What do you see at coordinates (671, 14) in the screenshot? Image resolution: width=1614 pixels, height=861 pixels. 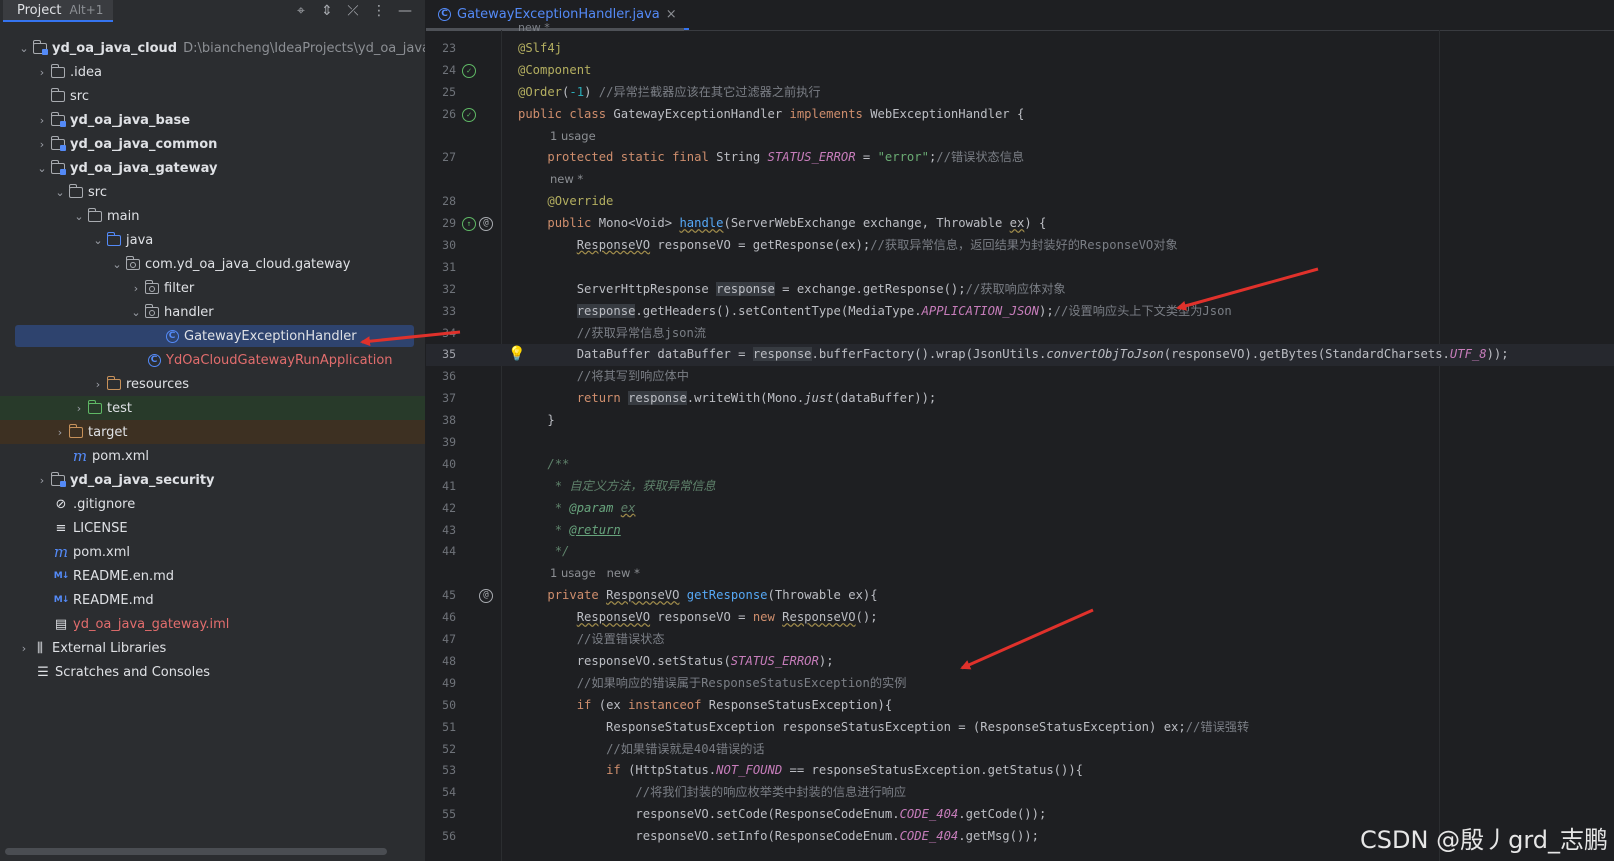 I see `close-icon: ×` at bounding box center [671, 14].